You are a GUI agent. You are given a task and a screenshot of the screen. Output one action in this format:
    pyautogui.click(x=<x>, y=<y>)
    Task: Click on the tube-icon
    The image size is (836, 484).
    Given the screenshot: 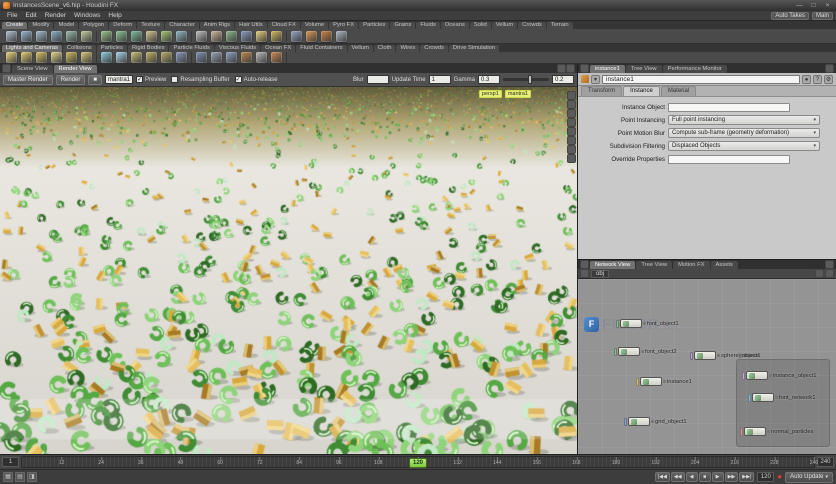 What is the action you would take?
    pyautogui.click(x=41, y=36)
    